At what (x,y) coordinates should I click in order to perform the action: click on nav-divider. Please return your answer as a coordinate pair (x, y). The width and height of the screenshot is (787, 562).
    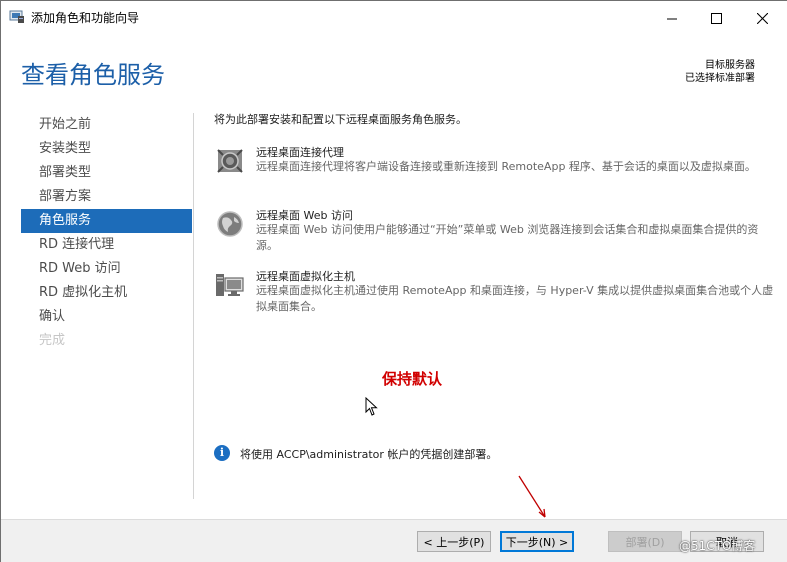
    Looking at the image, I should click on (193, 306).